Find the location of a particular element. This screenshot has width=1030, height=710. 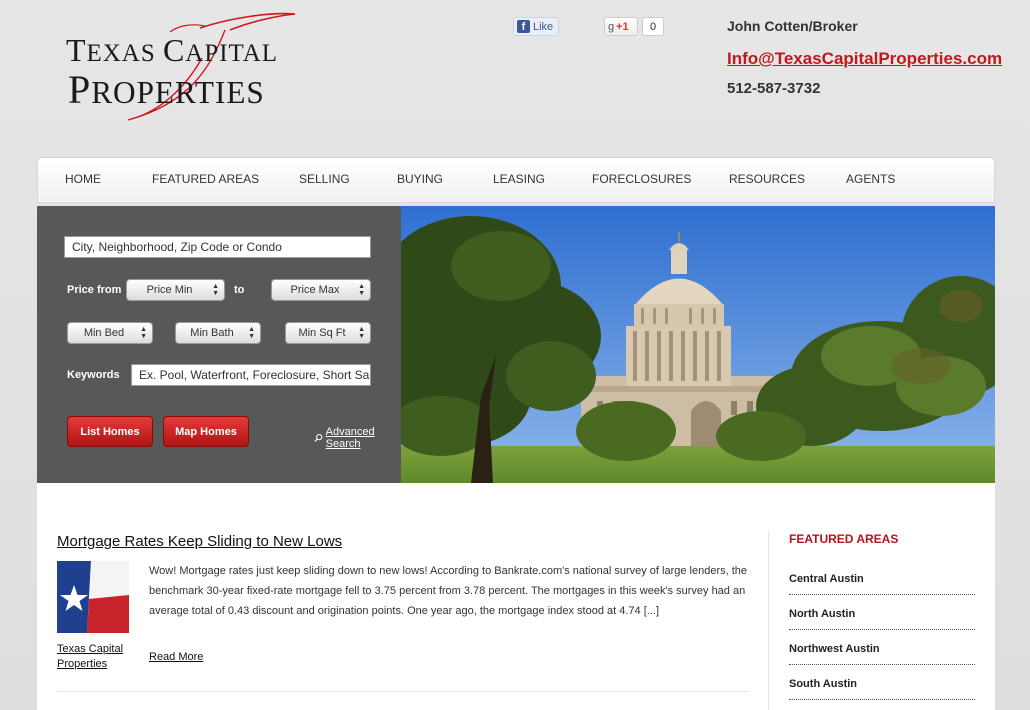

google-plus-button: g +1 is located at coordinates (621, 26).